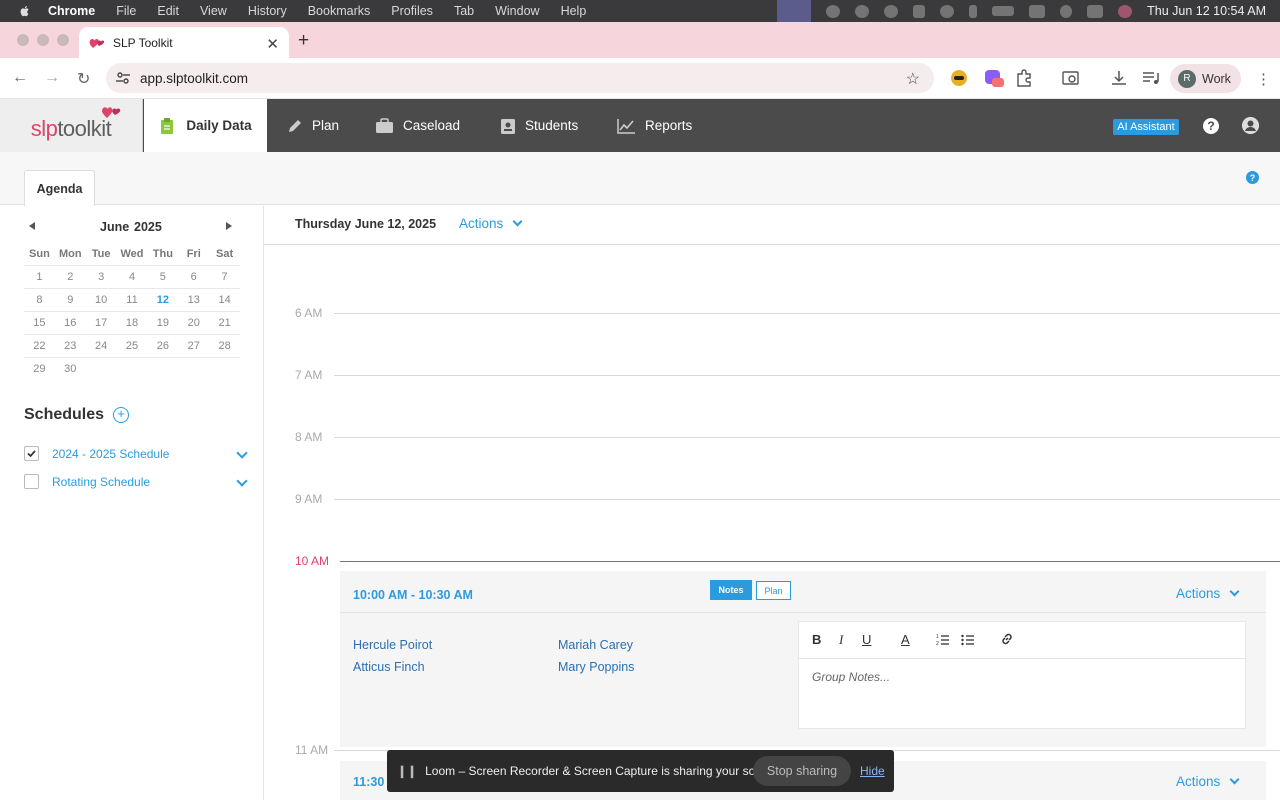 The height and width of the screenshot is (800, 1280). What do you see at coordinates (802, 771) in the screenshot?
I see `stop-sharing-button: Stop sharing` at bounding box center [802, 771].